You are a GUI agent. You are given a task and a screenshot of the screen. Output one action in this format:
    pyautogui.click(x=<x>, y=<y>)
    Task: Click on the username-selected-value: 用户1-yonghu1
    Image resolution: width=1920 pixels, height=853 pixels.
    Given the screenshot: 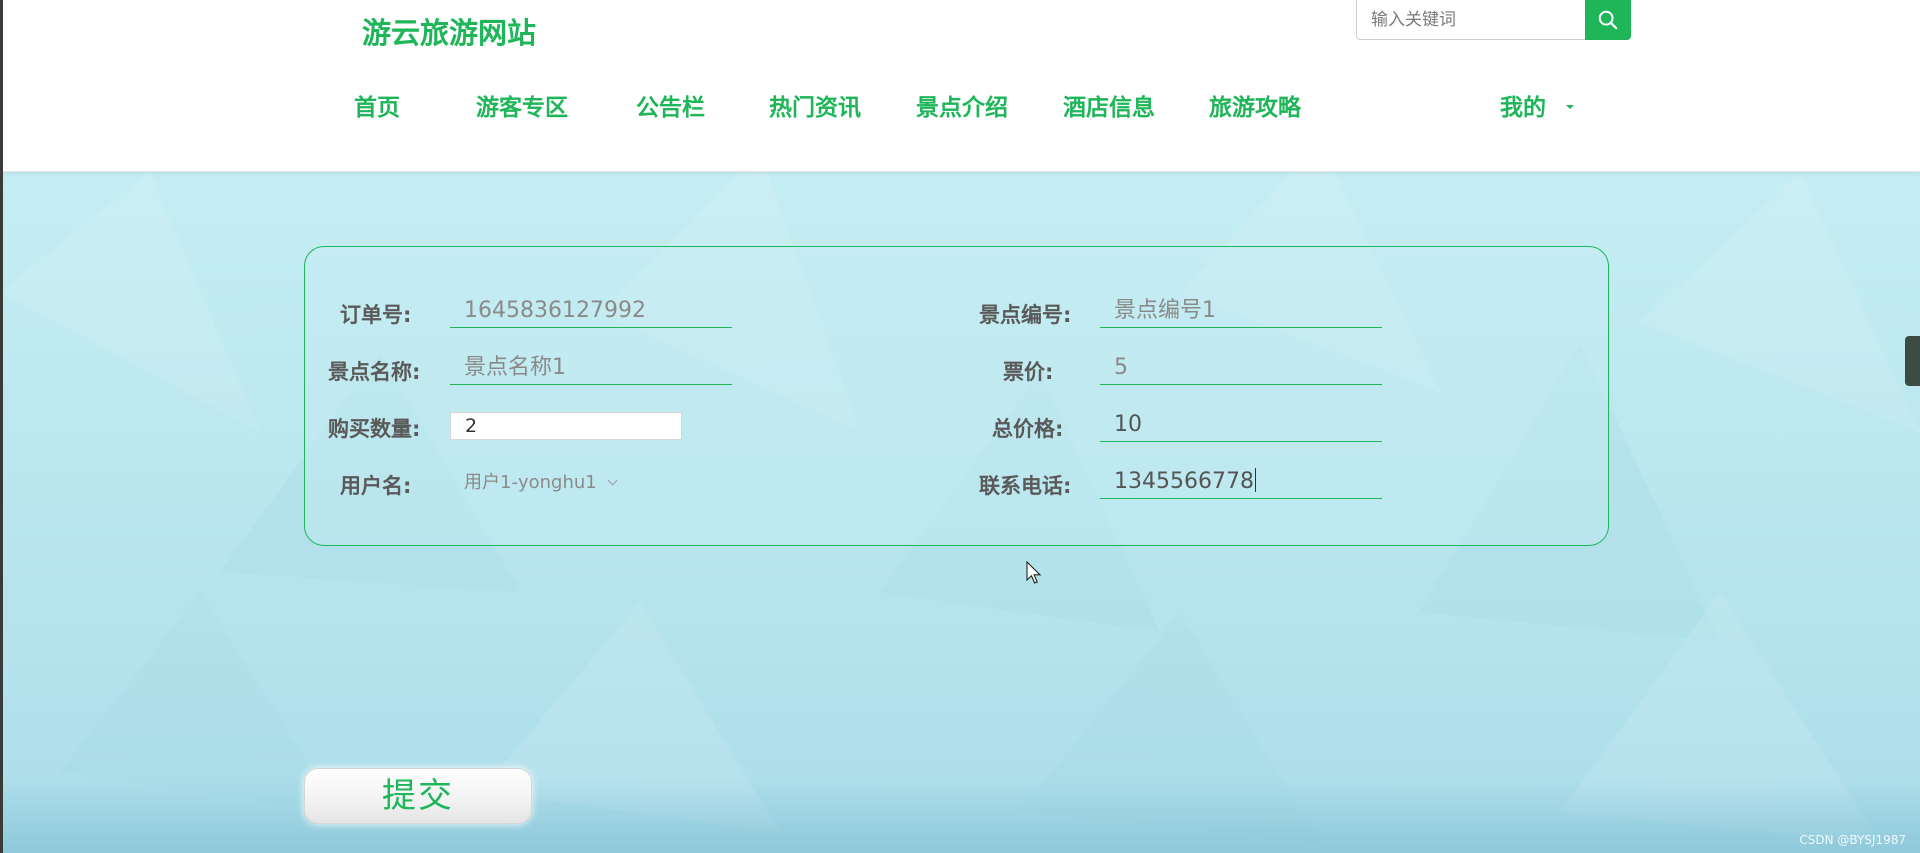 What is the action you would take?
    pyautogui.click(x=530, y=482)
    